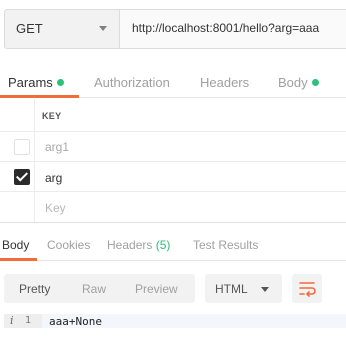  Describe the element at coordinates (55, 208) in the screenshot. I see `new-key-input: Key` at that location.